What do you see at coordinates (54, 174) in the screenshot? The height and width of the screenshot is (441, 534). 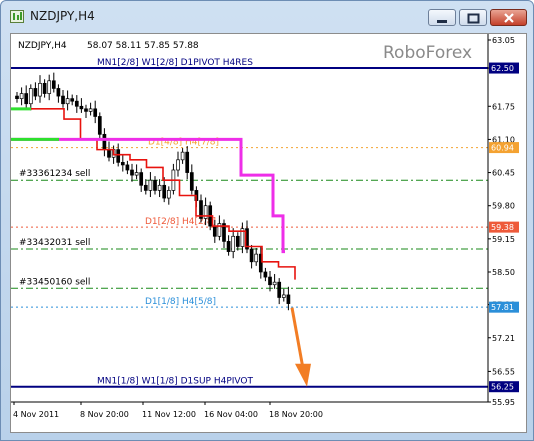 I see `order-label: #33361234 sell` at bounding box center [54, 174].